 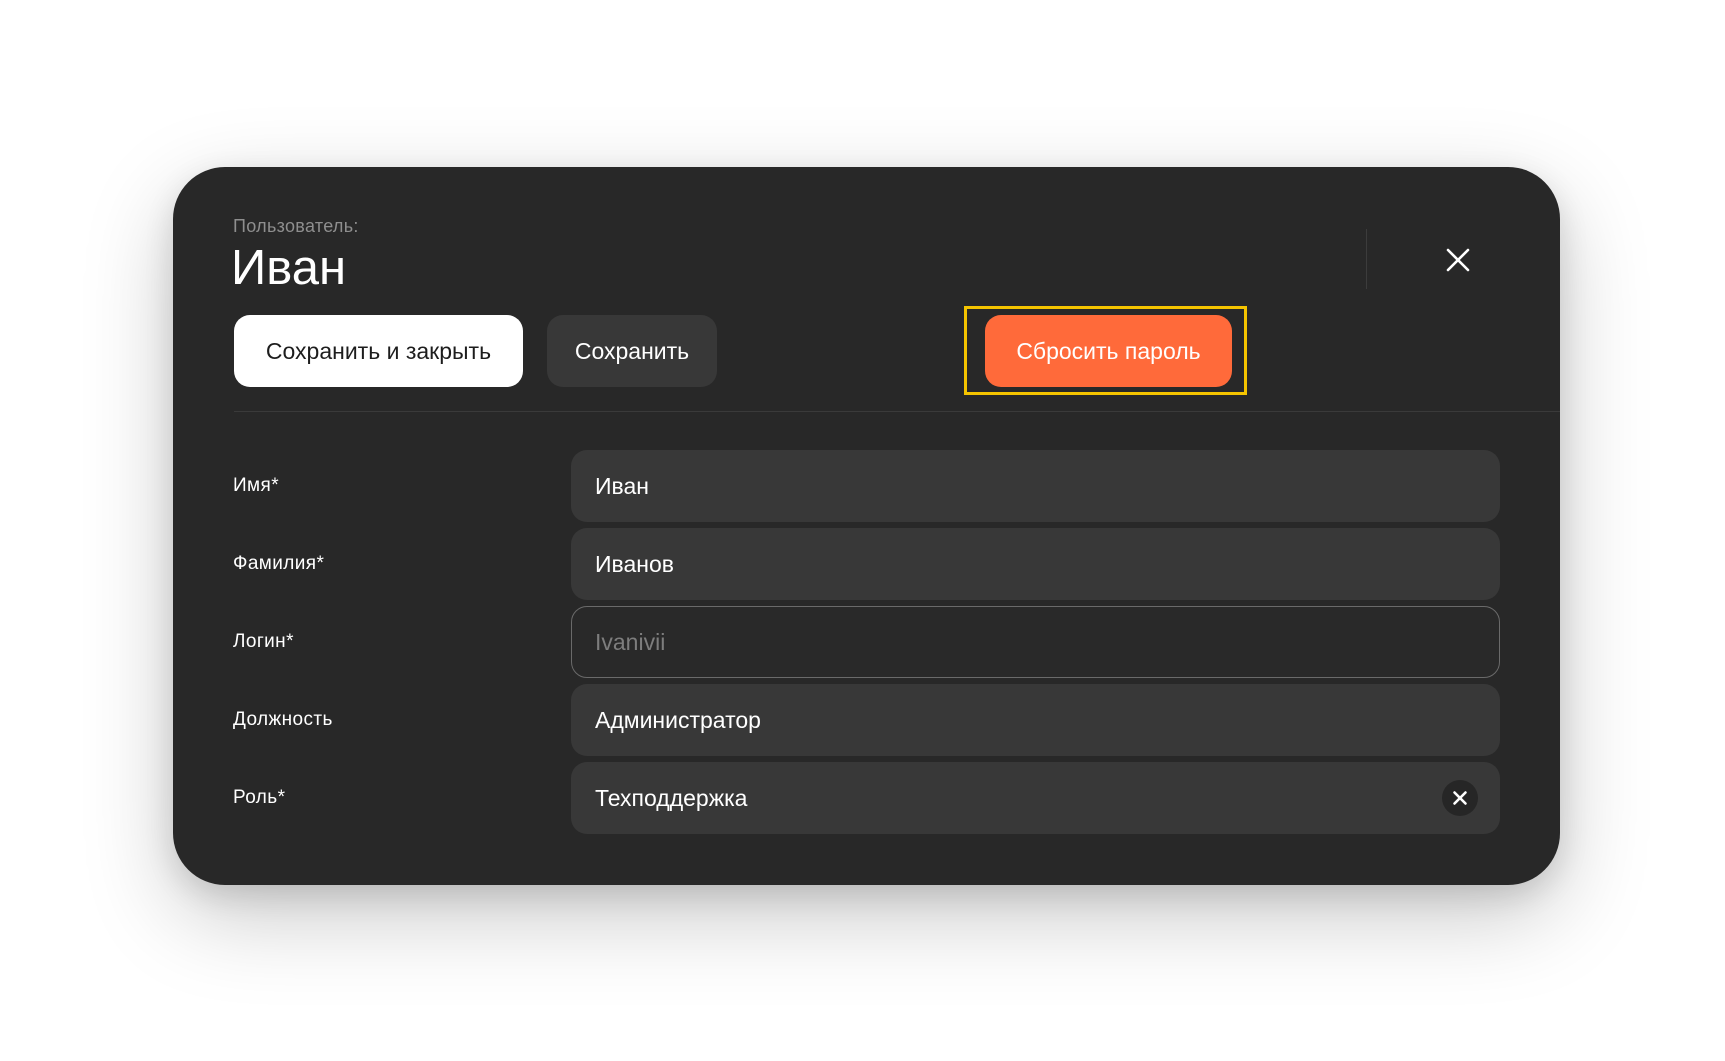 I want to click on position-label: Должность, so click(x=283, y=719).